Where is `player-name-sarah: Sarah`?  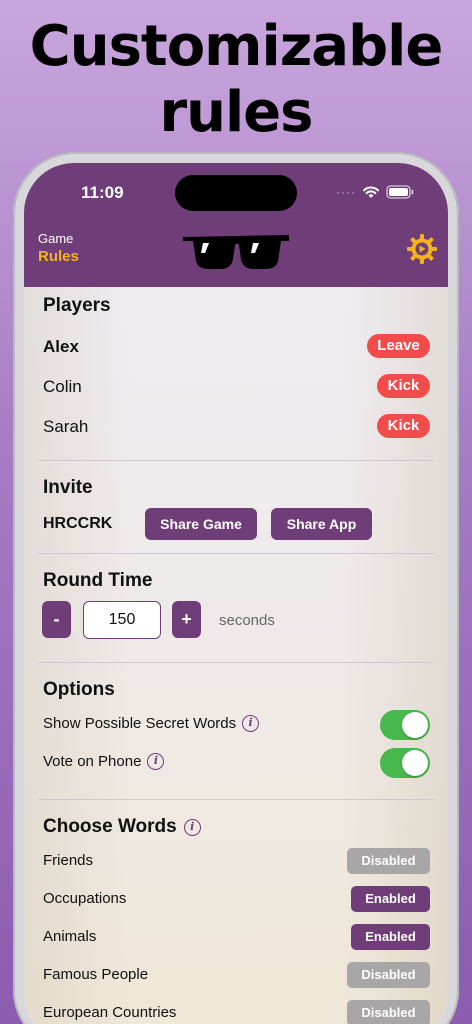 player-name-sarah: Sarah is located at coordinates (66, 426).